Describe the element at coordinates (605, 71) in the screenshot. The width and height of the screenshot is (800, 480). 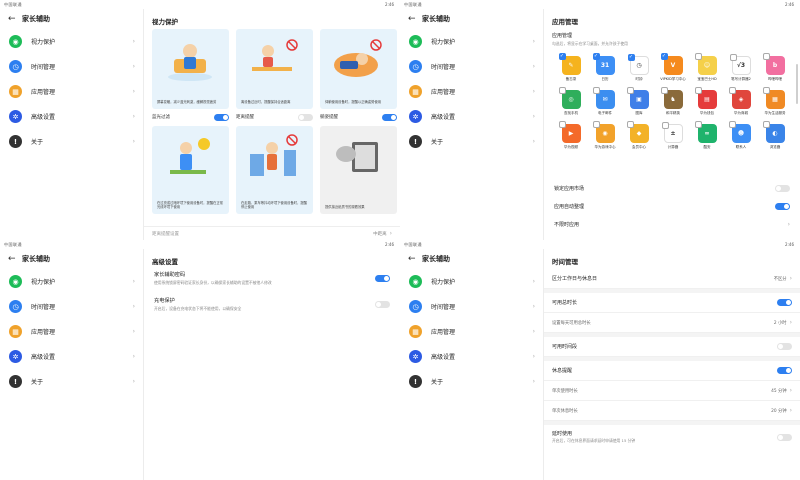
I see `app-item: 31 ✓ 日历` at that location.